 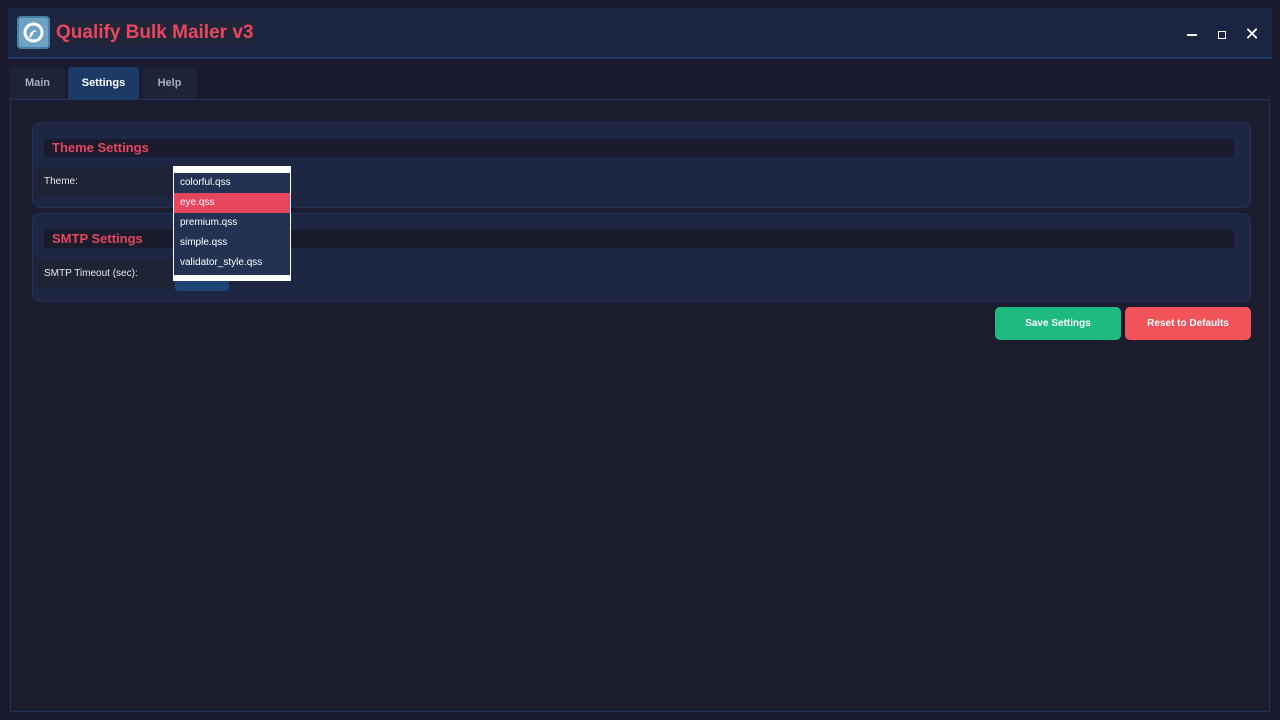 I want to click on app-title: Qualify Bulk Mailer v3, so click(x=155, y=33).